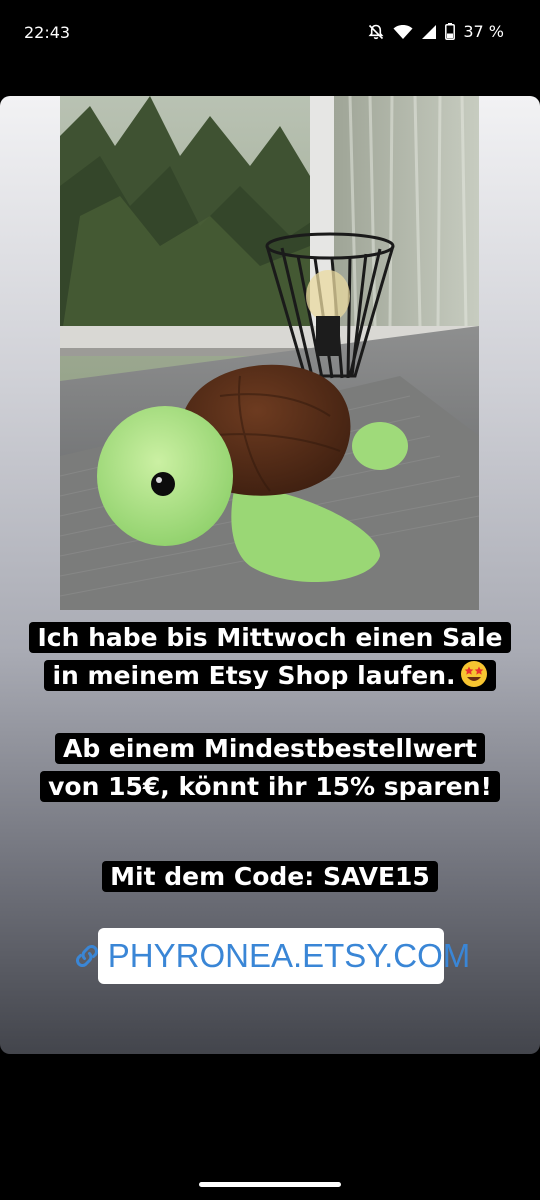  Describe the element at coordinates (403, 32) in the screenshot. I see `wifi-icon` at that location.